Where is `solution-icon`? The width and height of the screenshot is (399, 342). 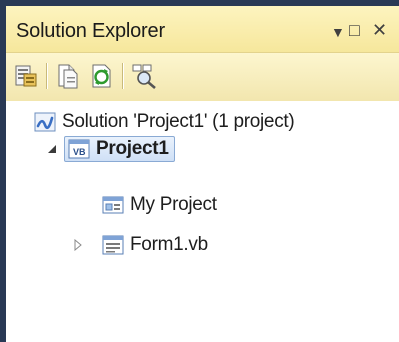 solution-icon is located at coordinates (45, 122).